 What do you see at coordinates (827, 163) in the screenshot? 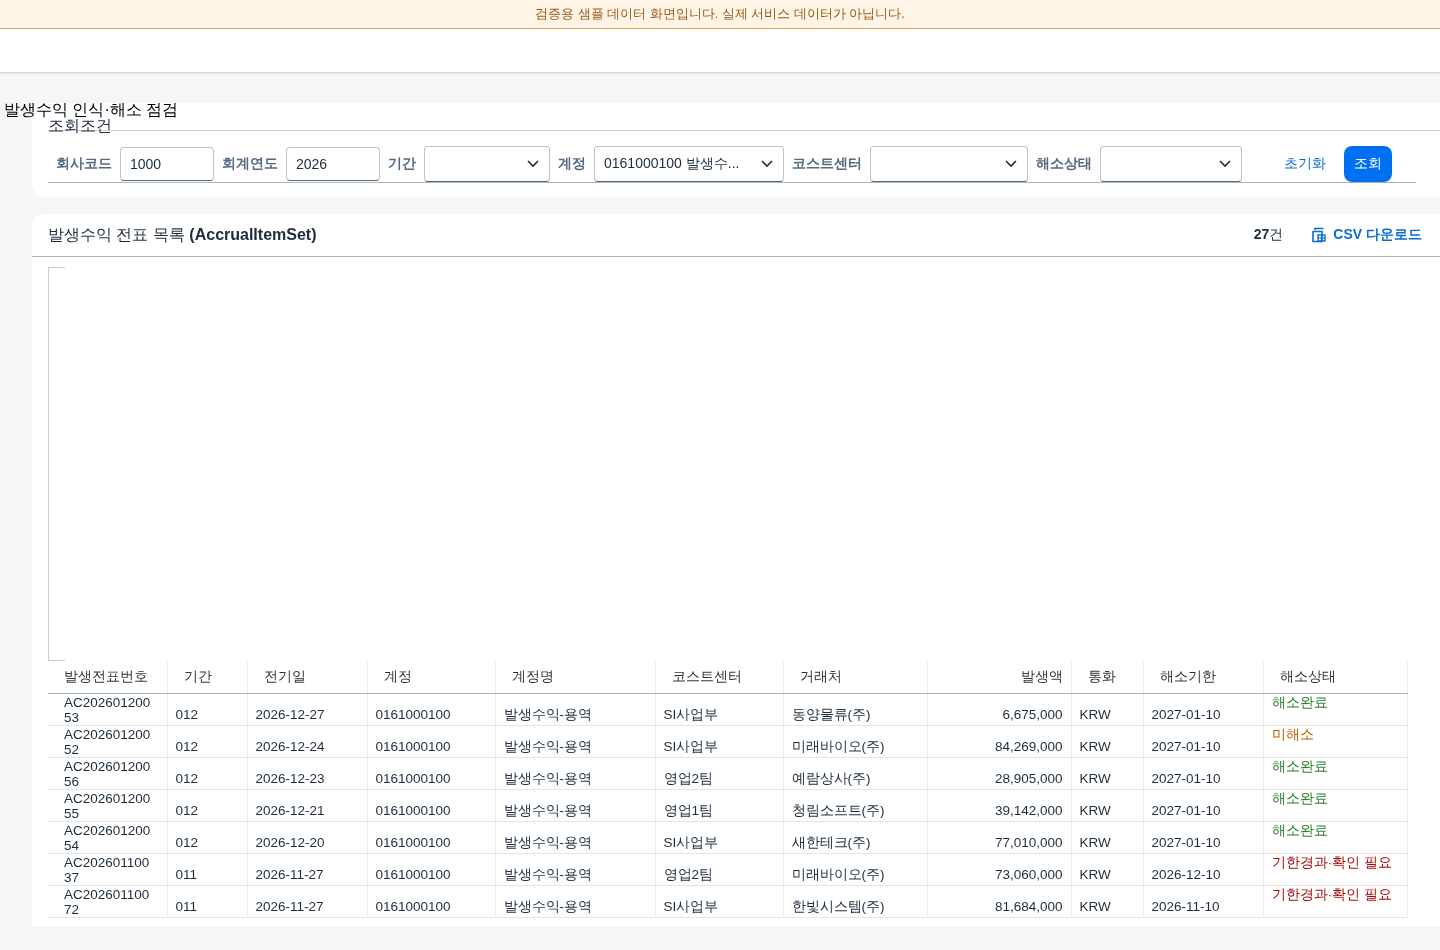
I see `field-label: 코스트센터` at bounding box center [827, 163].